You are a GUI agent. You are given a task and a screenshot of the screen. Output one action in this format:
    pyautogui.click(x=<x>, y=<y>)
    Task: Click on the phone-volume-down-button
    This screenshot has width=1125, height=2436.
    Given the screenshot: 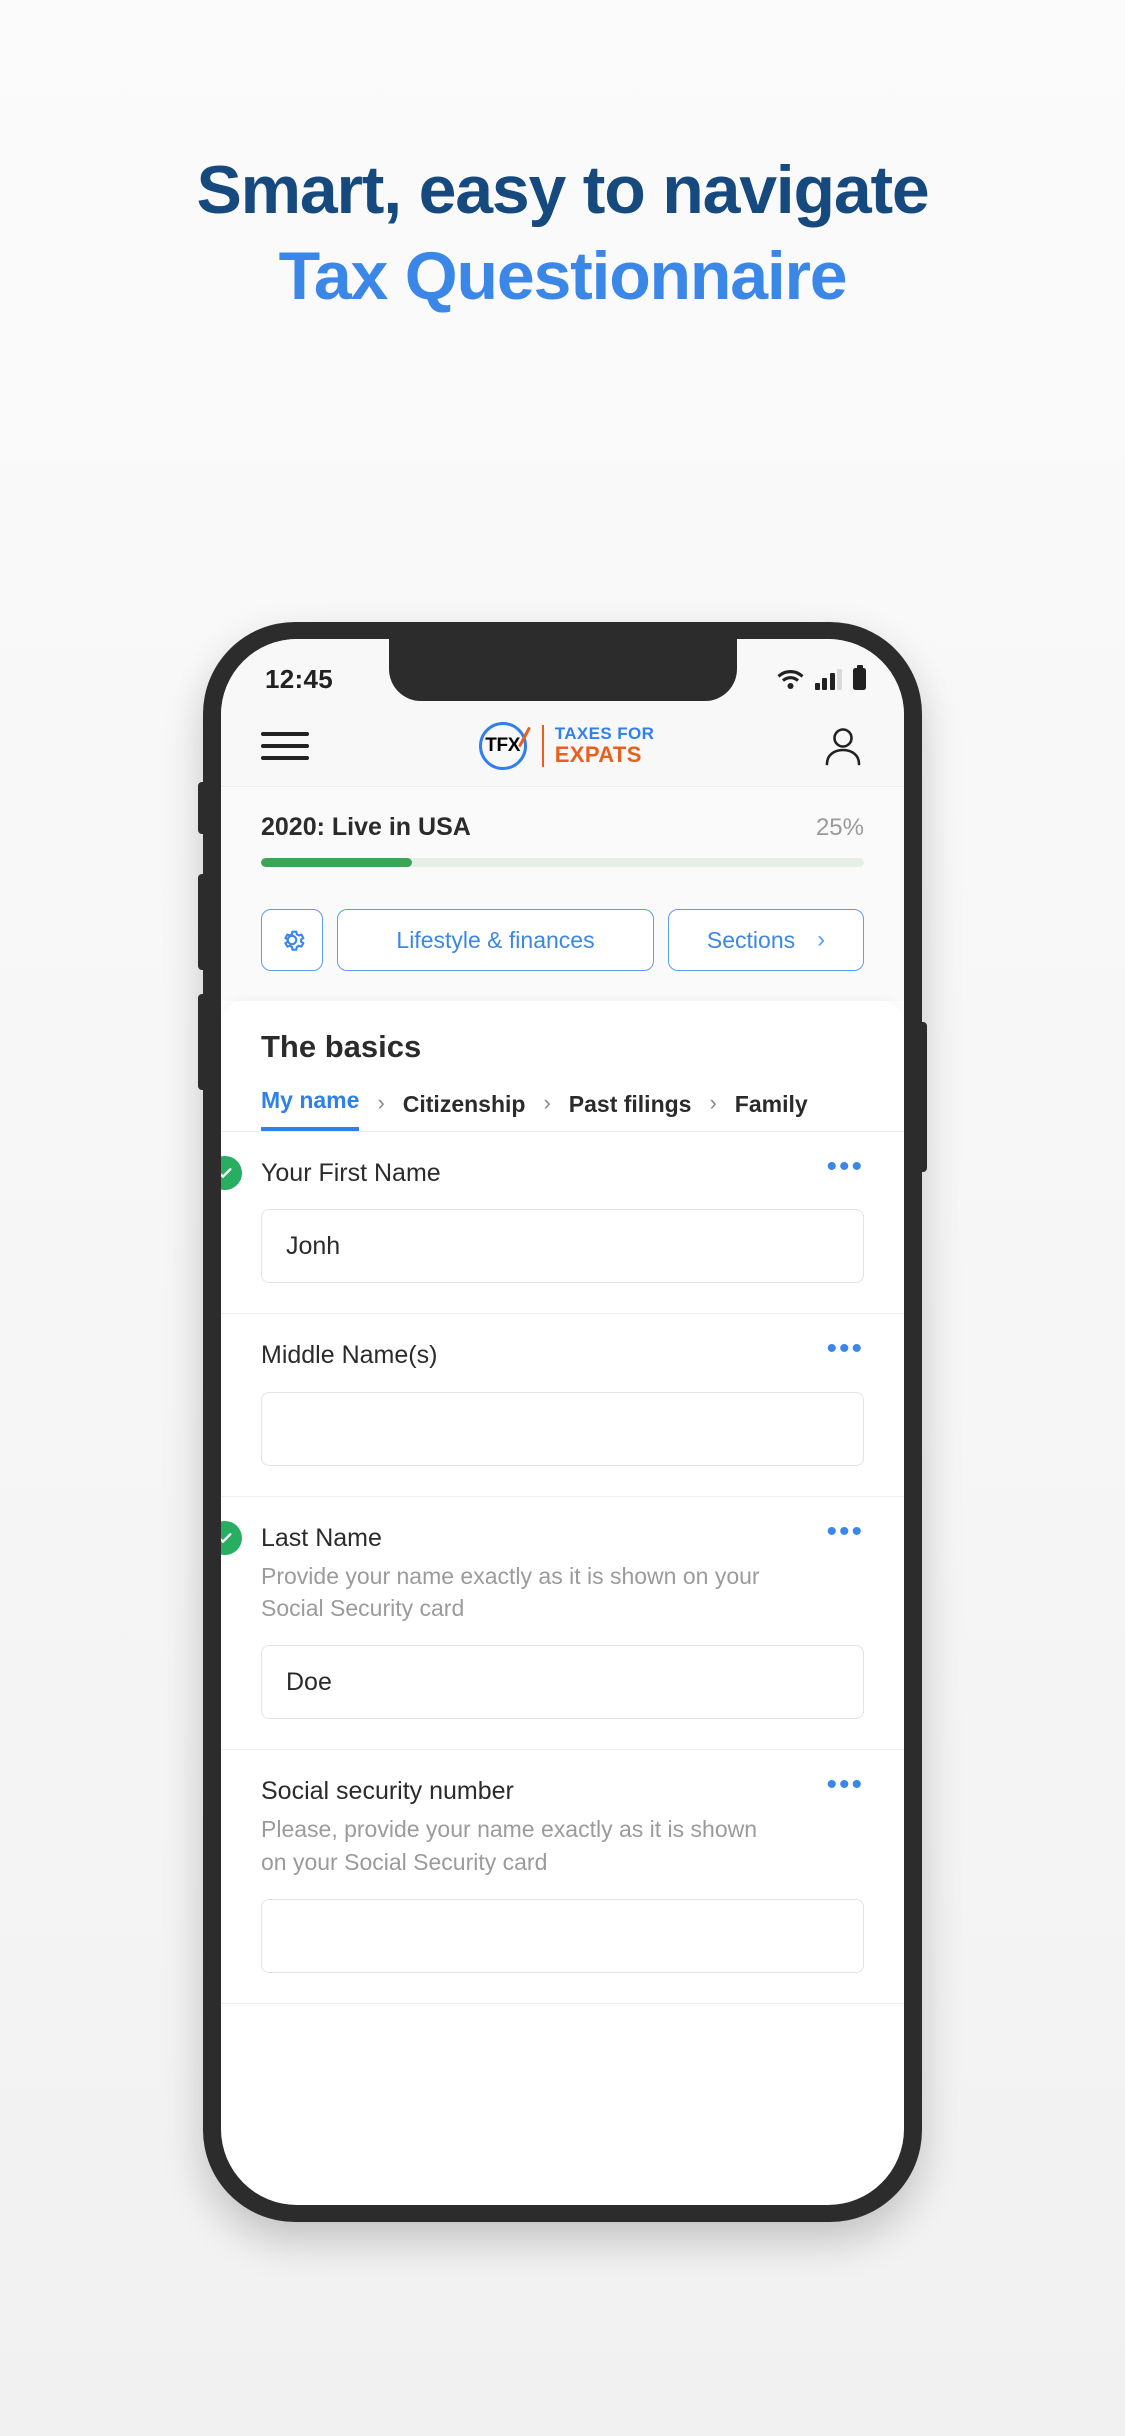 What is the action you would take?
    pyautogui.click(x=201, y=1042)
    